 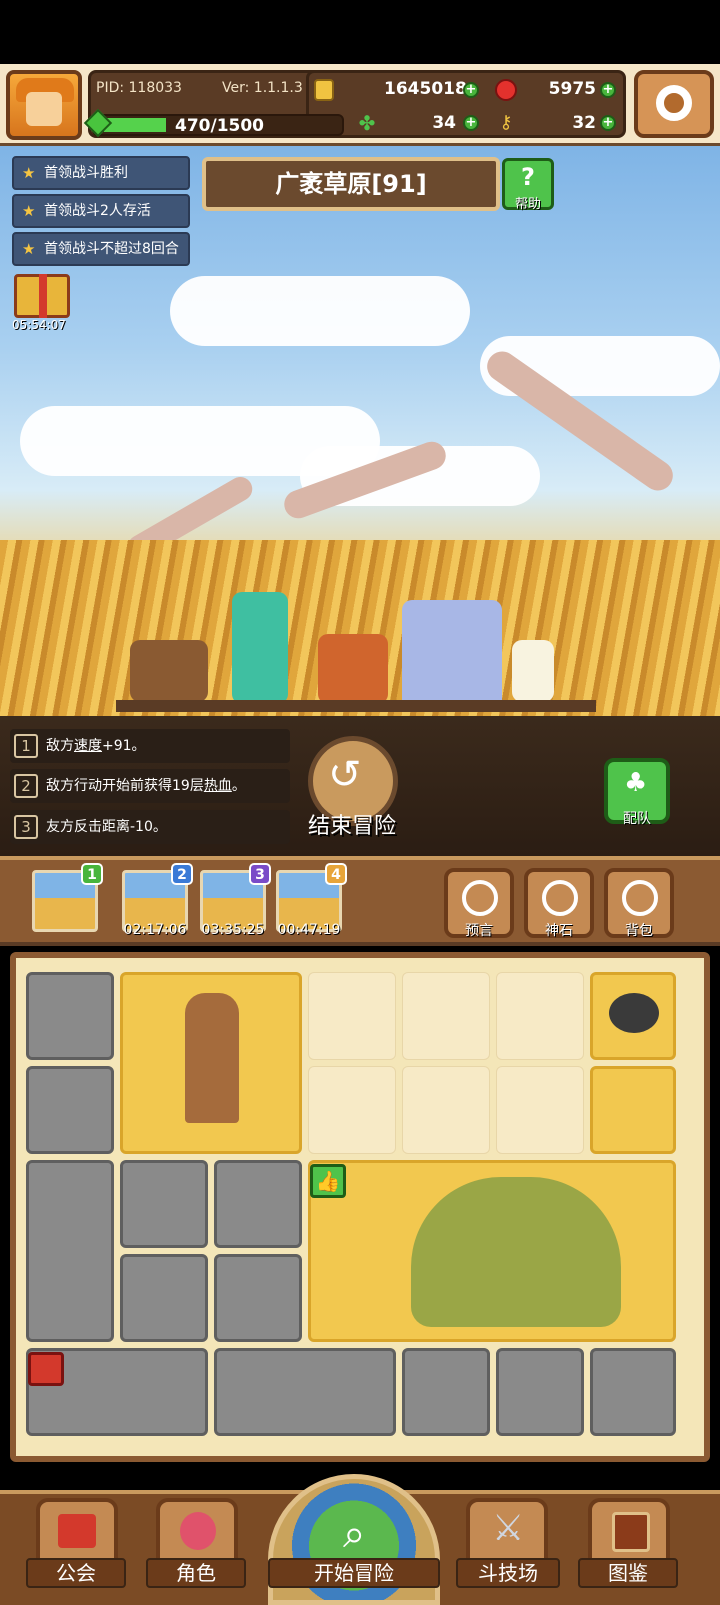 I want to click on end-adventure-label: 结束冒险, so click(x=351, y=826).